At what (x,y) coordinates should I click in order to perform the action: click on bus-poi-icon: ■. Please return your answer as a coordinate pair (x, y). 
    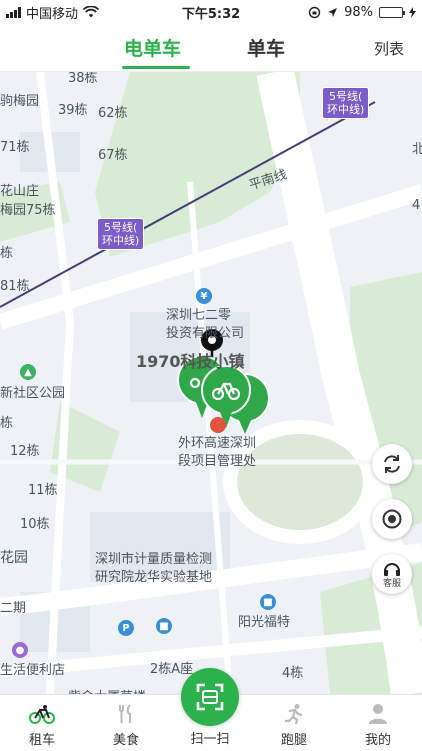
    Looking at the image, I should click on (164, 626).